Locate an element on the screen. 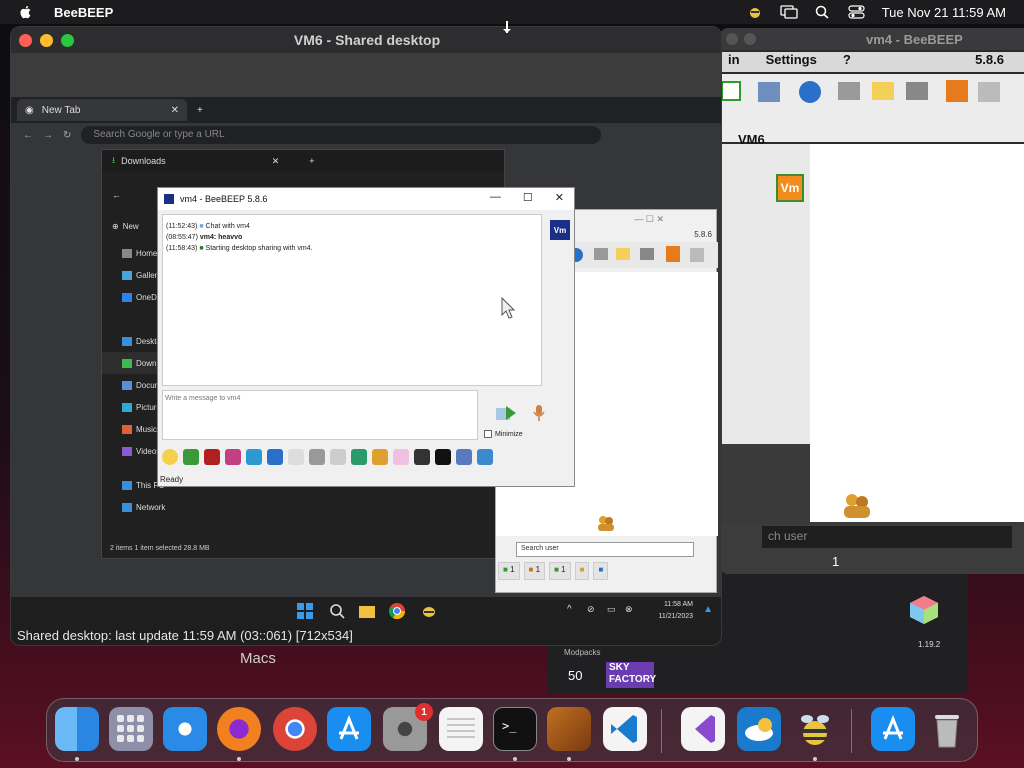  window-controls: — ☐ ✕ is located at coordinates (649, 219).